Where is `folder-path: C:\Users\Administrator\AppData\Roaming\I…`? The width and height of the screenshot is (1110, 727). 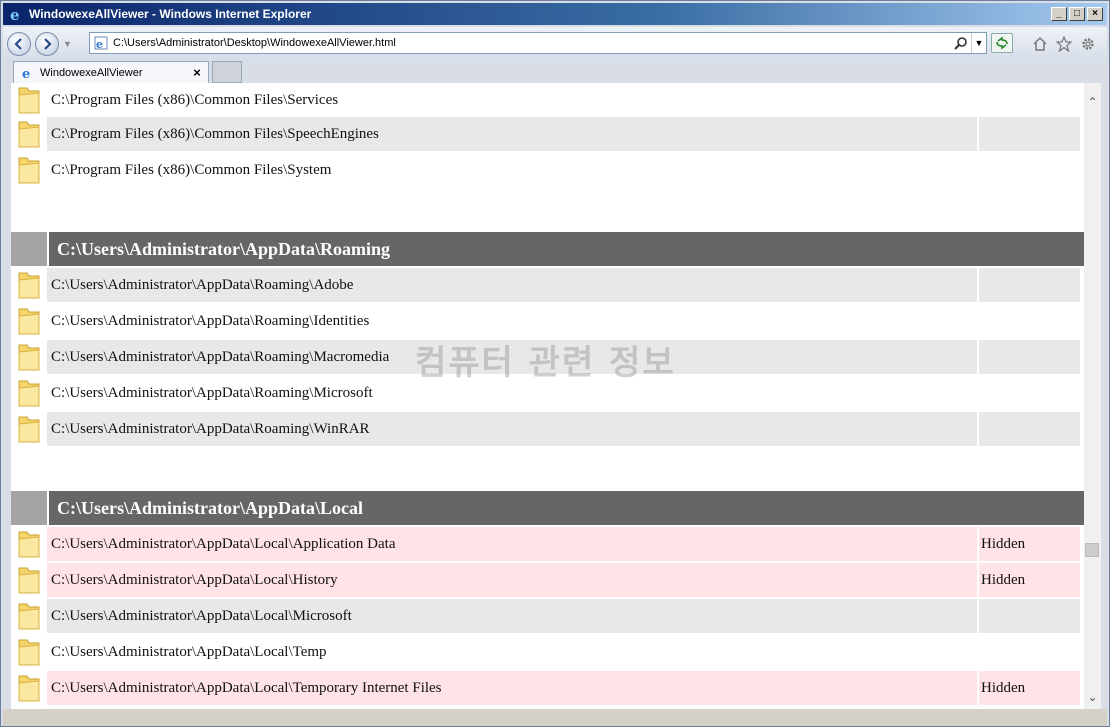
folder-path: C:\Users\Administrator\AppData\Roaming\I… is located at coordinates (210, 320).